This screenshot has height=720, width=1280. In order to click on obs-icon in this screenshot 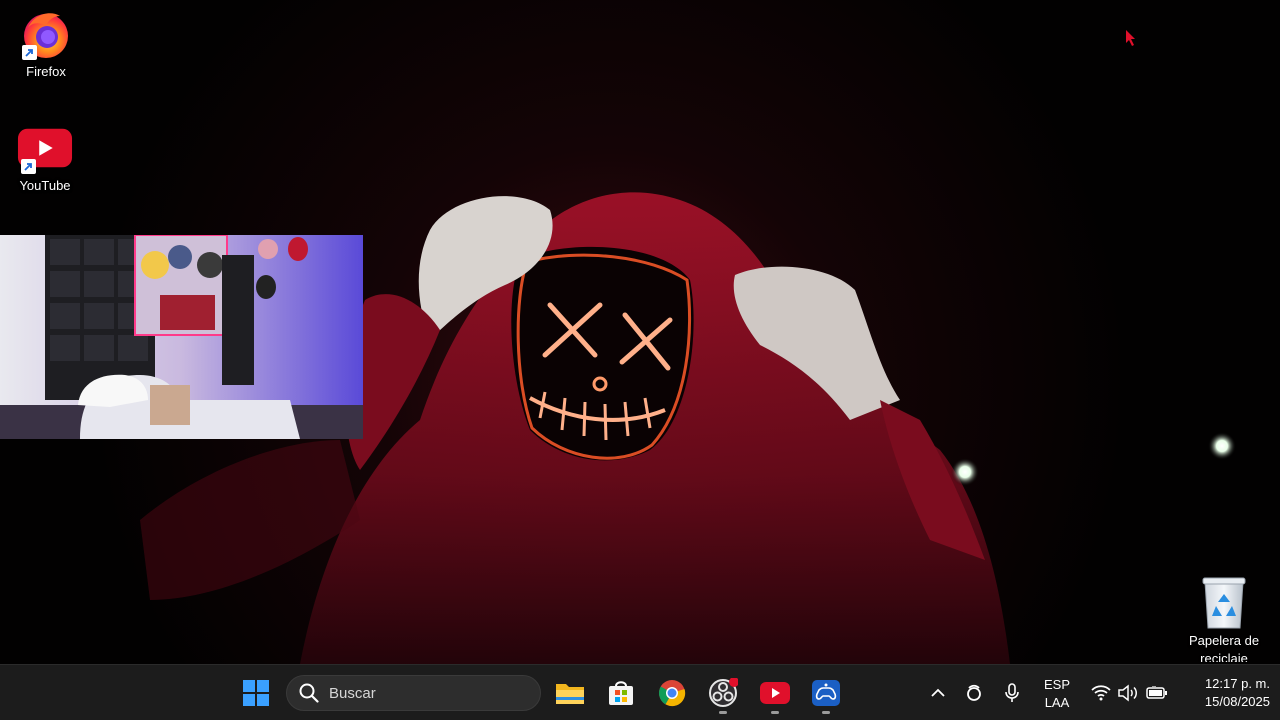, I will do `click(723, 692)`.